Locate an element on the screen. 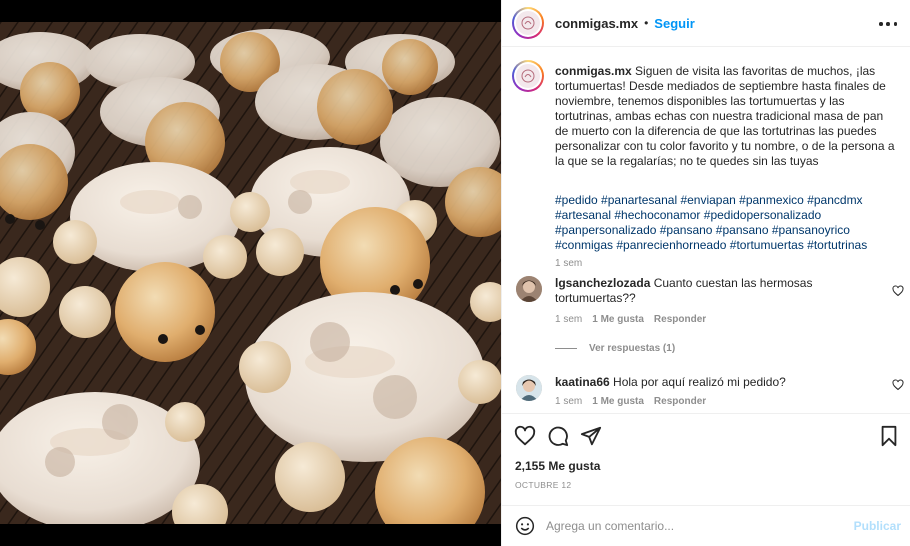 This screenshot has width=910, height=546. comment-bubble-icon is located at coordinates (558, 436).